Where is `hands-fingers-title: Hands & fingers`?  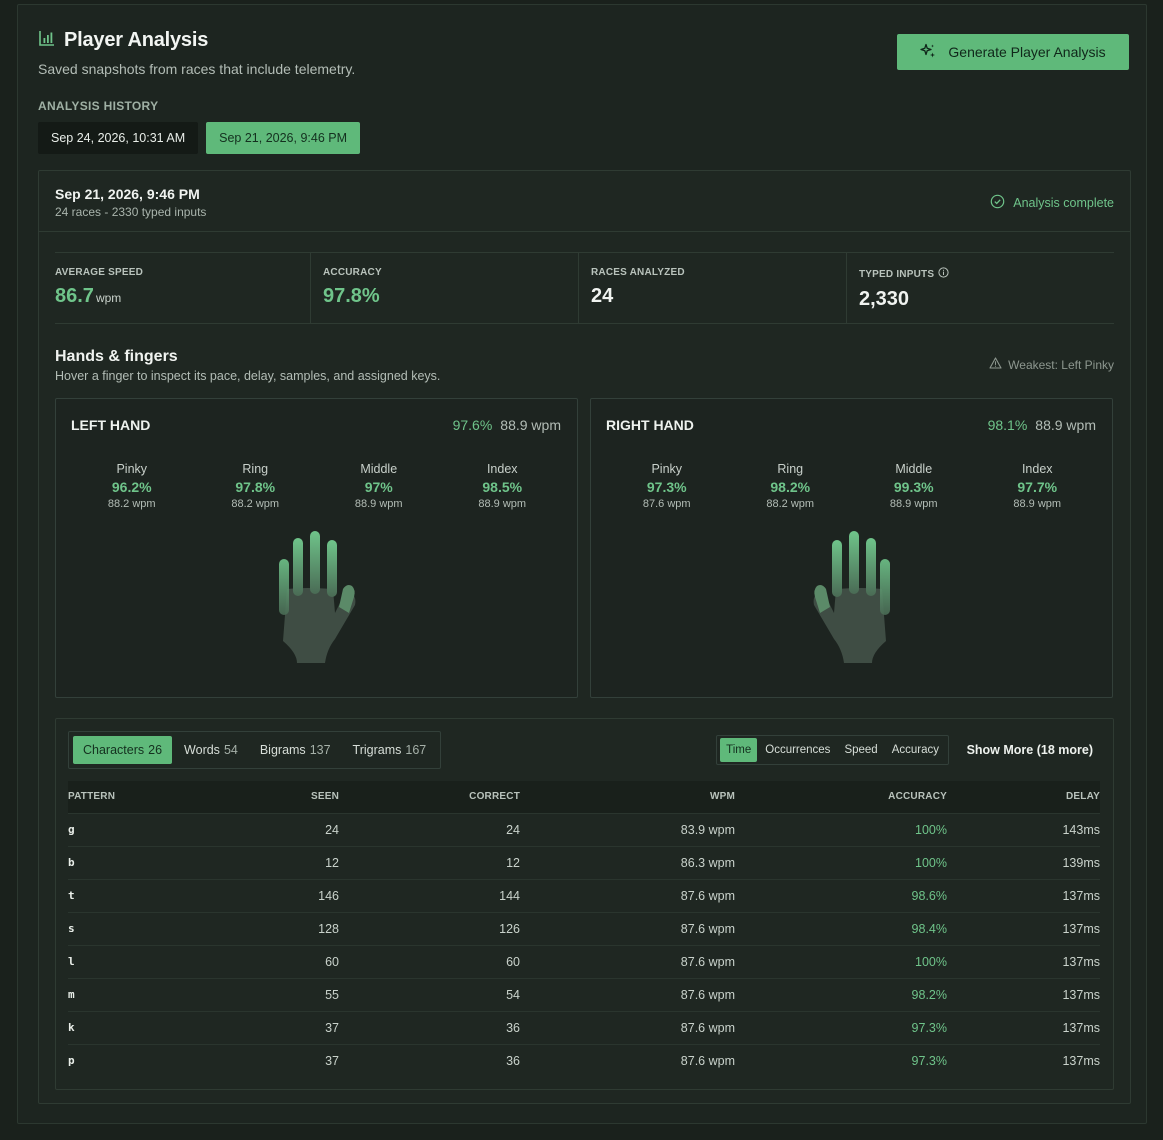 hands-fingers-title: Hands & fingers is located at coordinates (116, 356).